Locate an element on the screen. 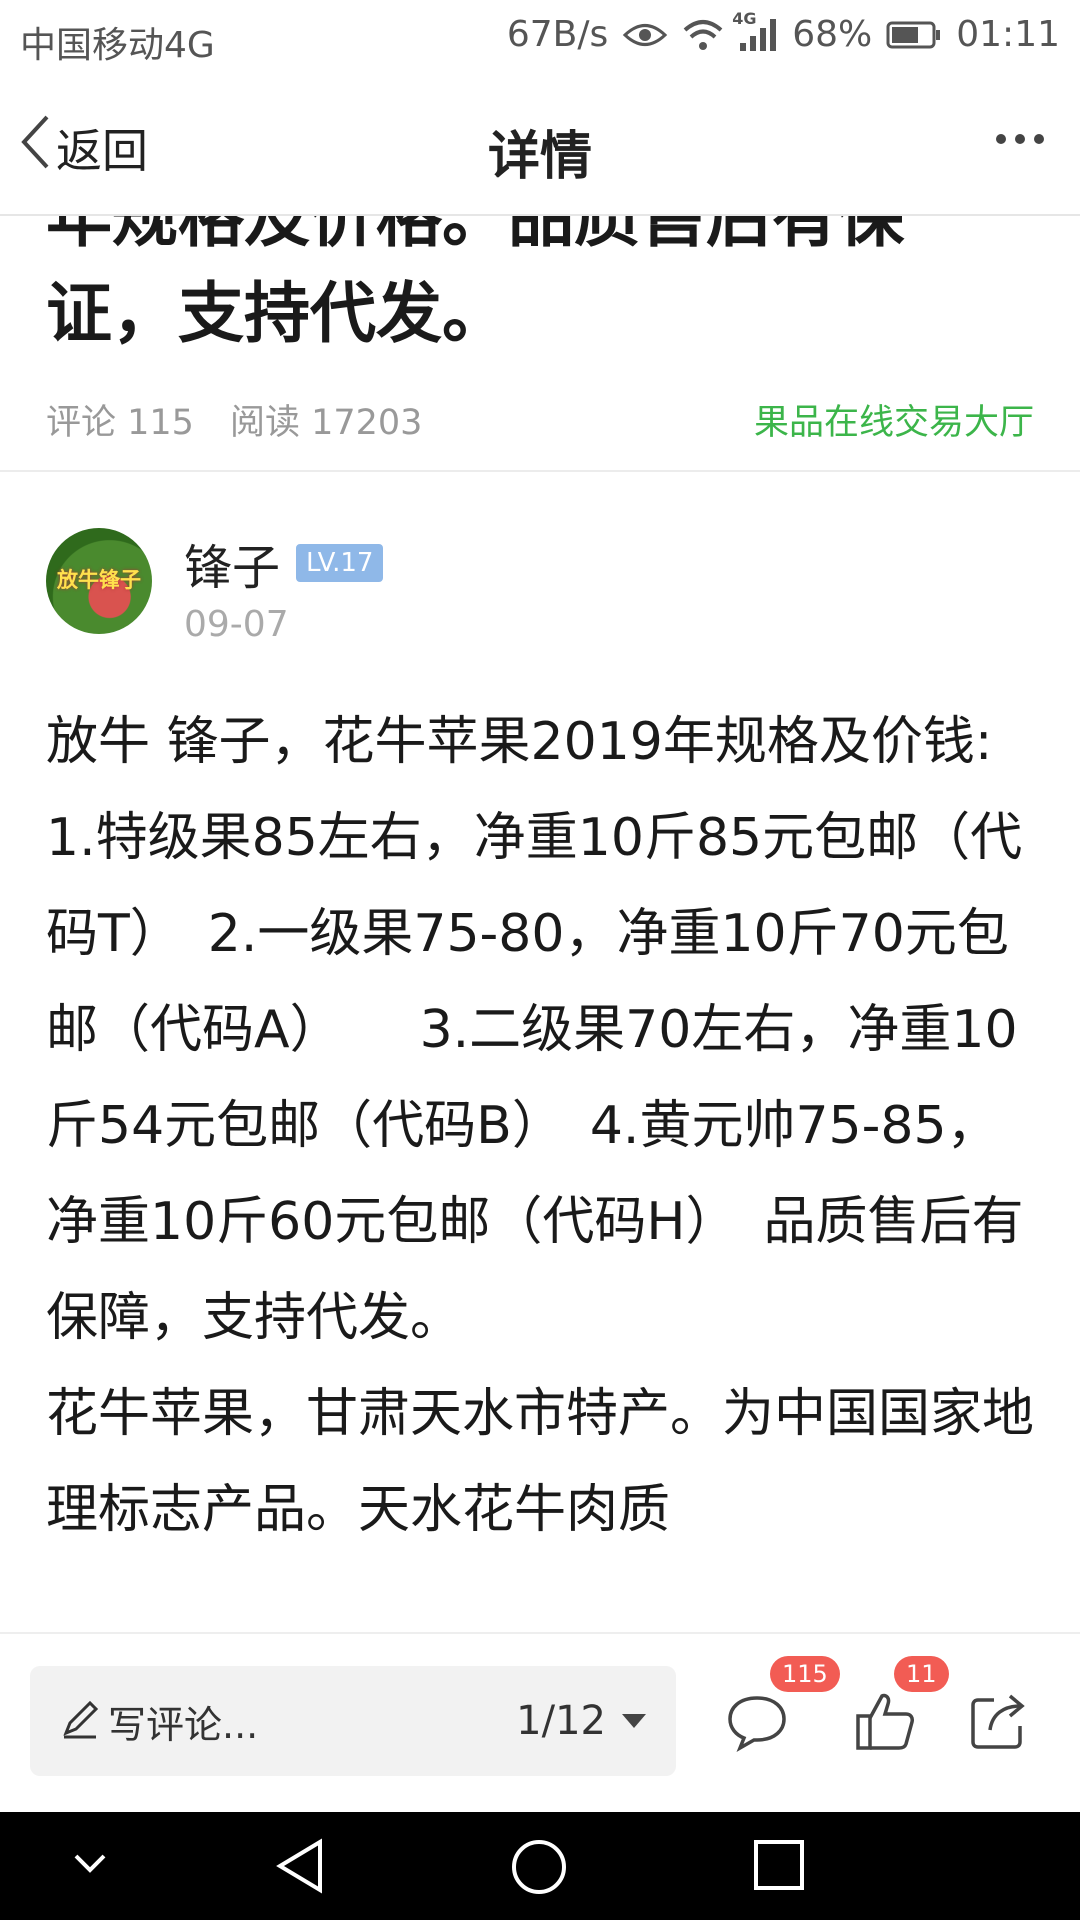 This screenshot has height=1920, width=1080. page-selector: 1/12 is located at coordinates (581, 1721).